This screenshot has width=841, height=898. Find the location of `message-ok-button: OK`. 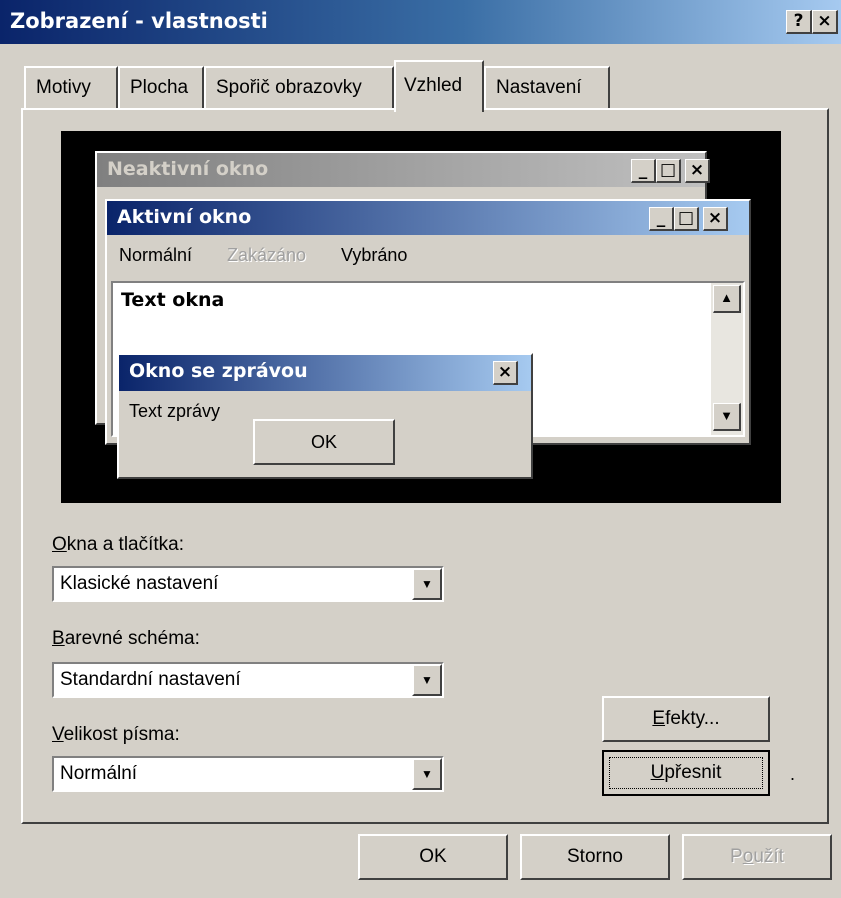

message-ok-button: OK is located at coordinates (324, 442).